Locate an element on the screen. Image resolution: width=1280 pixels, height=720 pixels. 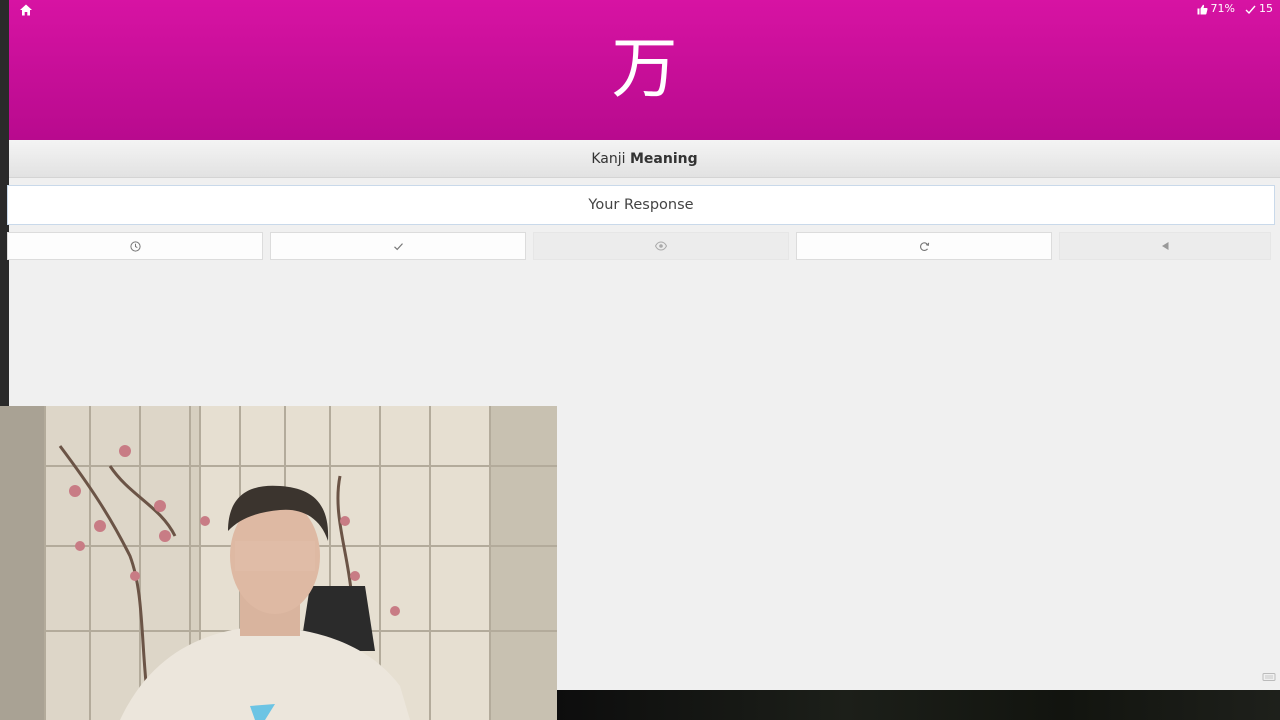
back-arrow-icon is located at coordinates (1165, 246).